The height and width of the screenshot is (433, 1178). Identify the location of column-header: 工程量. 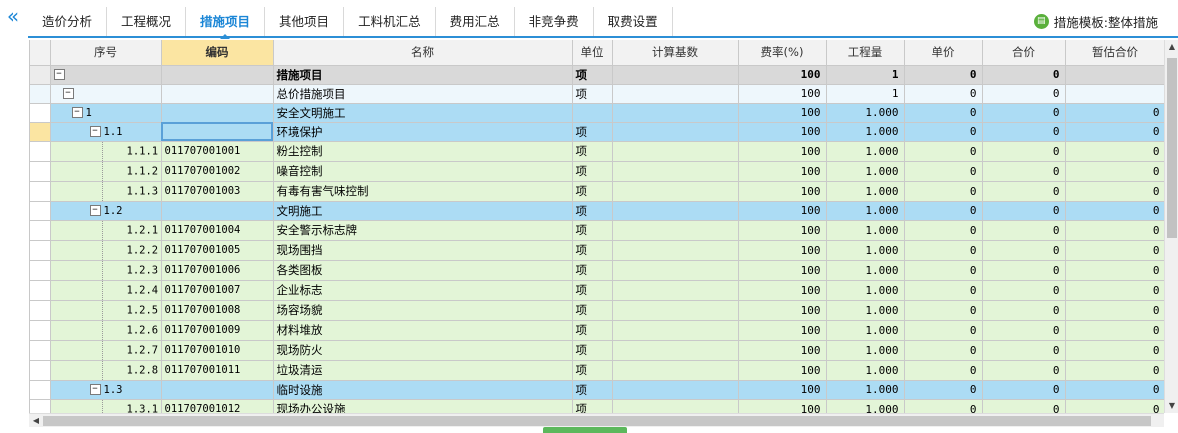
(865, 53).